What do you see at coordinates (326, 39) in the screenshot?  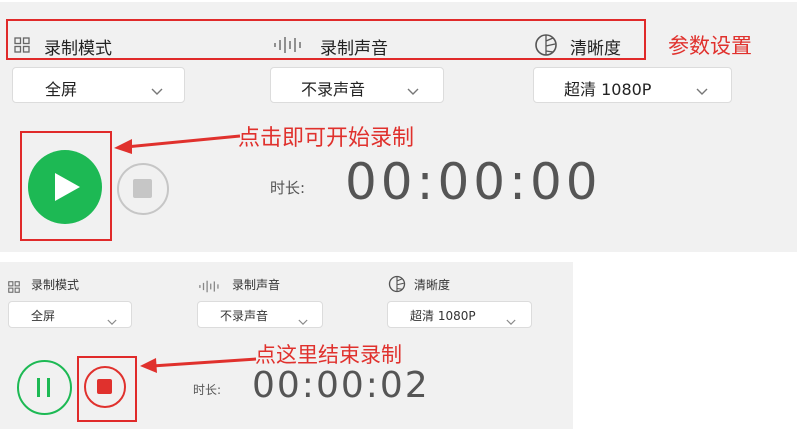 I see `params-highlight-box` at bounding box center [326, 39].